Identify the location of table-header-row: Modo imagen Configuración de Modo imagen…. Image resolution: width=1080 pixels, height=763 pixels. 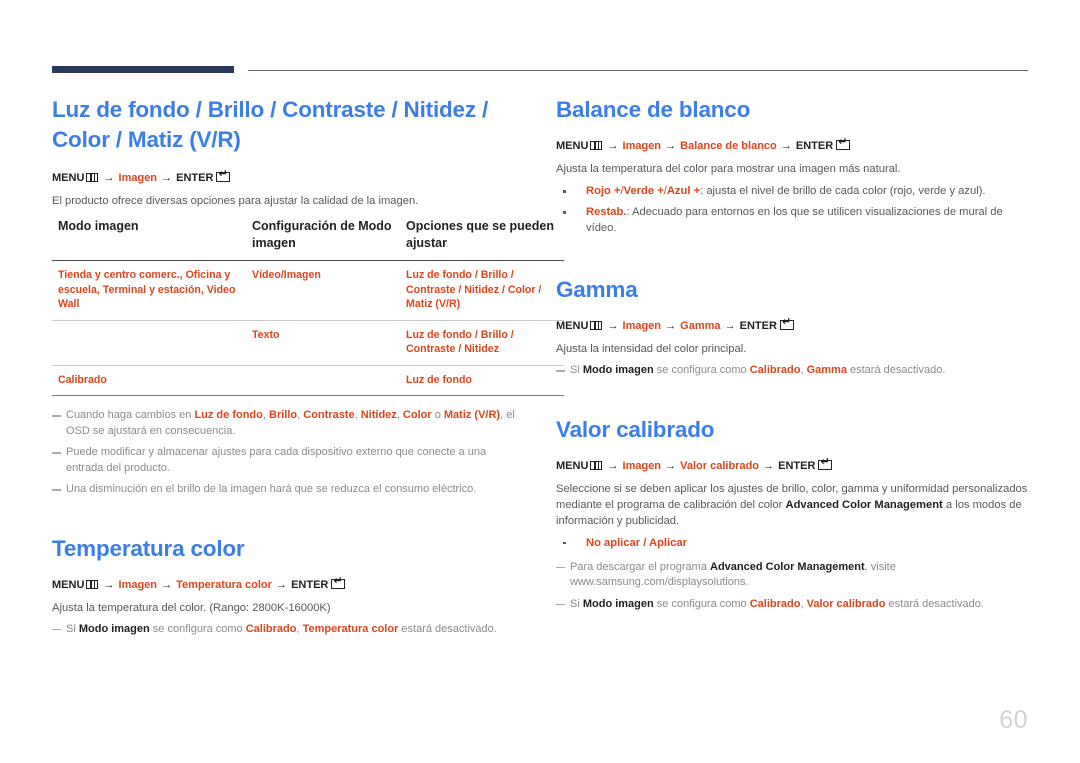
(308, 239).